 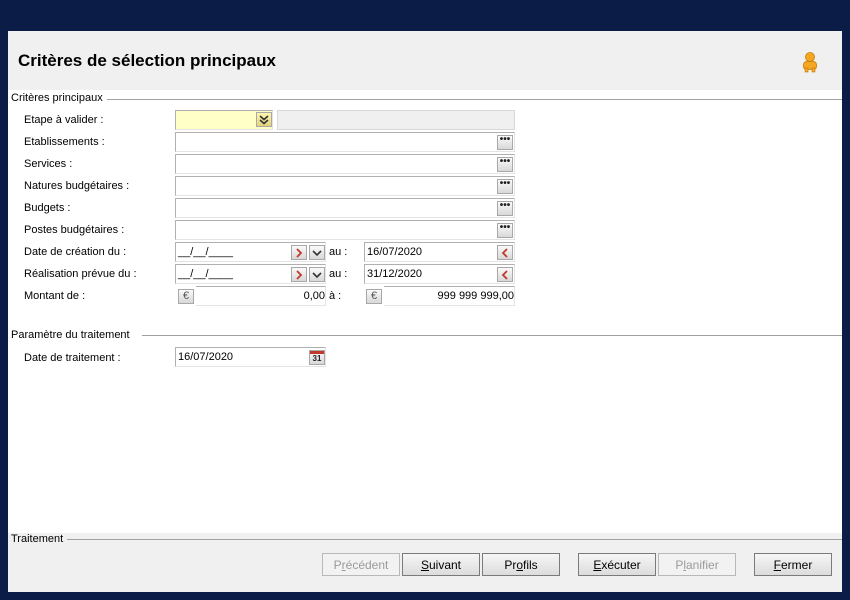 What do you see at coordinates (345, 230) in the screenshot?
I see `postes-input` at bounding box center [345, 230].